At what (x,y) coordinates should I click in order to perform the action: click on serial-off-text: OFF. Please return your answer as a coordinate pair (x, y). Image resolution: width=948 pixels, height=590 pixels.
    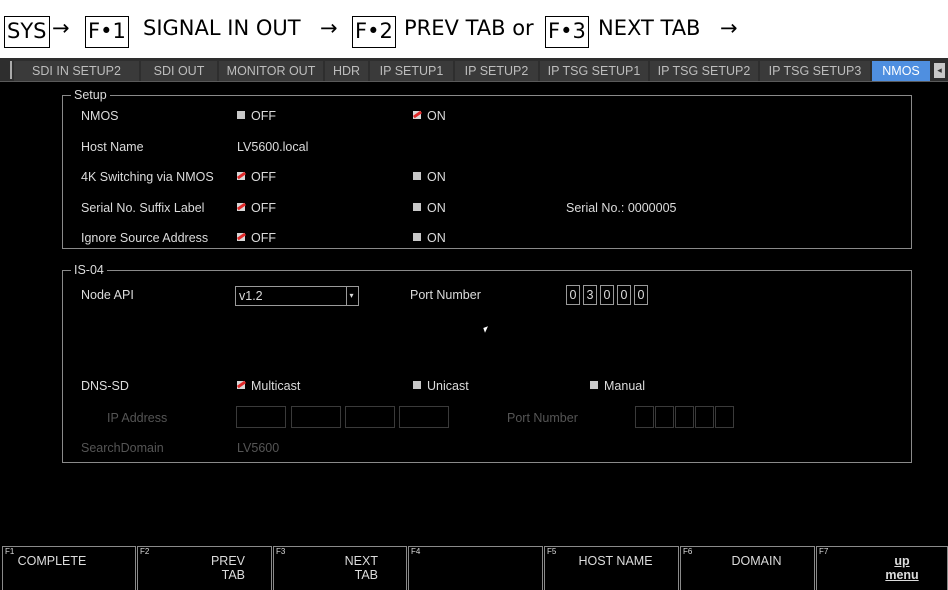
    Looking at the image, I should click on (263, 208).